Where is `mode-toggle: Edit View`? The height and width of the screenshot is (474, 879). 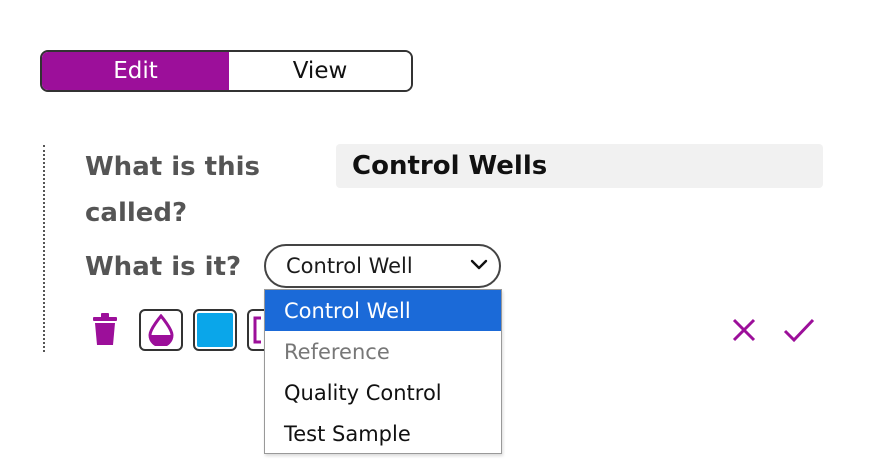
mode-toggle: Edit View is located at coordinates (226, 71).